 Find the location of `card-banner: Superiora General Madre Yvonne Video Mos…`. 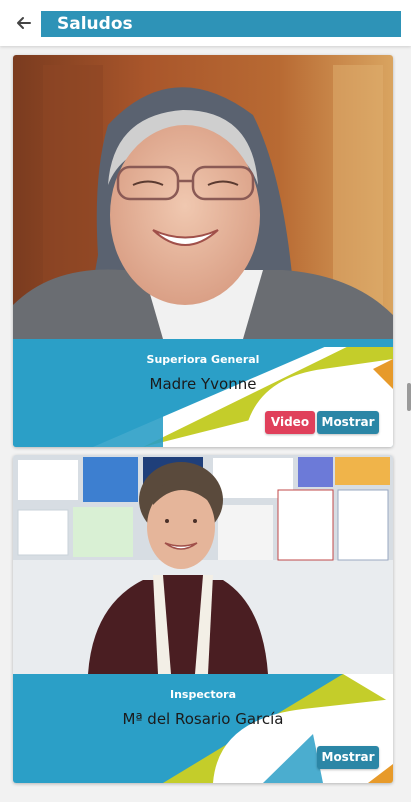

card-banner: Superiora General Madre Yvonne Video Mos… is located at coordinates (203, 393).